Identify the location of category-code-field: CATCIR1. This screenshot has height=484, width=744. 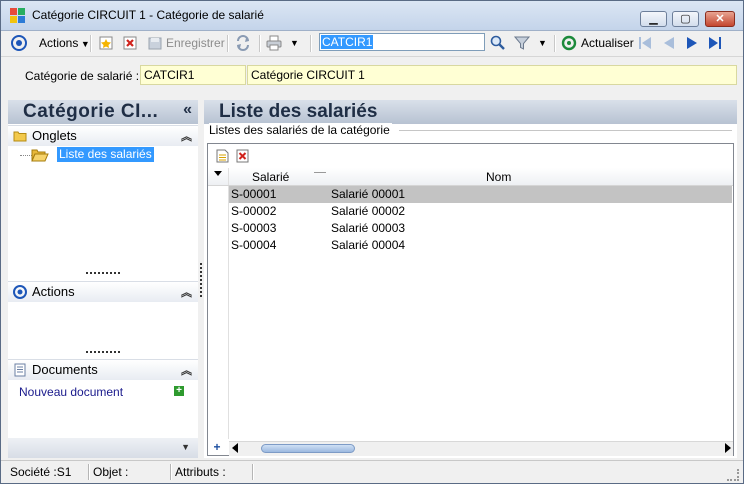
(193, 75).